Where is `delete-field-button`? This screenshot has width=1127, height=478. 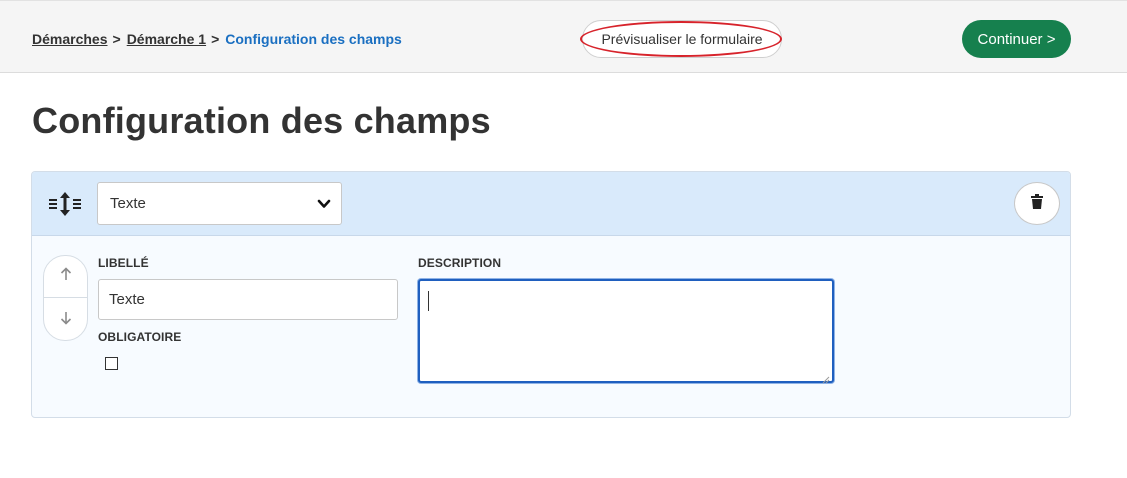
delete-field-button is located at coordinates (1037, 203).